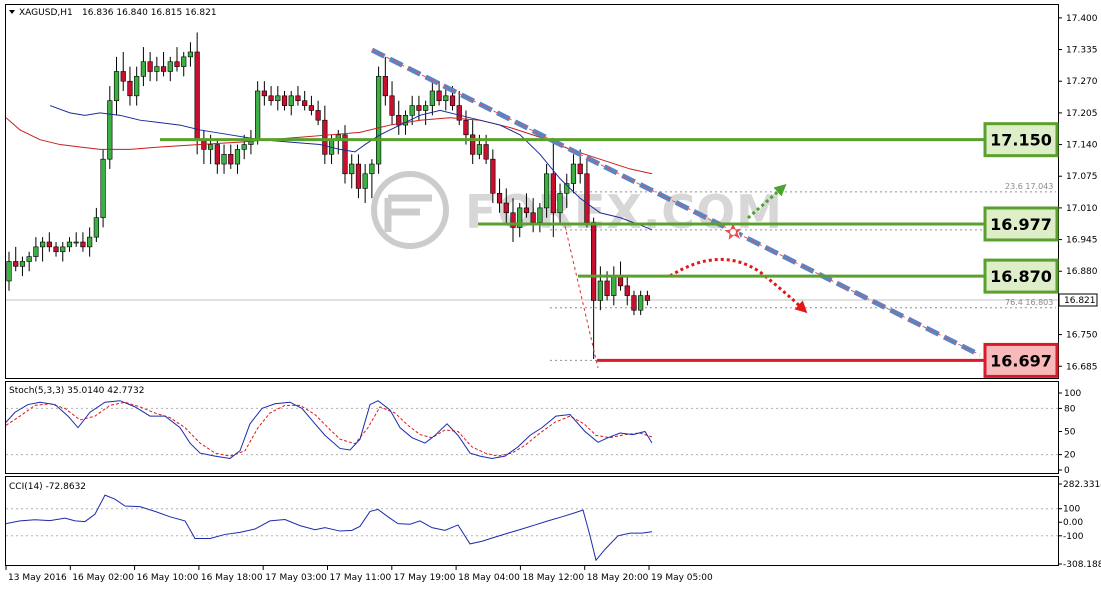 The height and width of the screenshot is (592, 1101). Describe the element at coordinates (1021, 140) in the screenshot. I see `level-label: 17.150` at that location.